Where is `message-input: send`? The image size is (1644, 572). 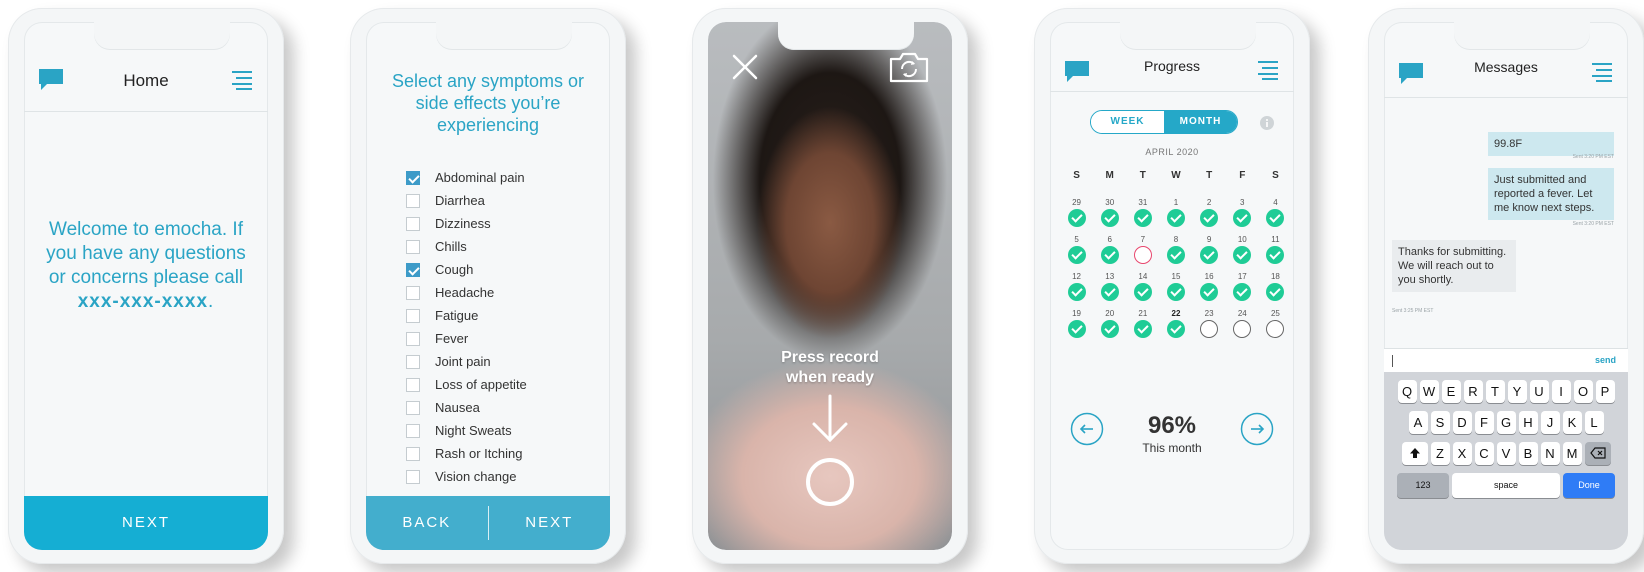
message-input: send is located at coordinates (1506, 360).